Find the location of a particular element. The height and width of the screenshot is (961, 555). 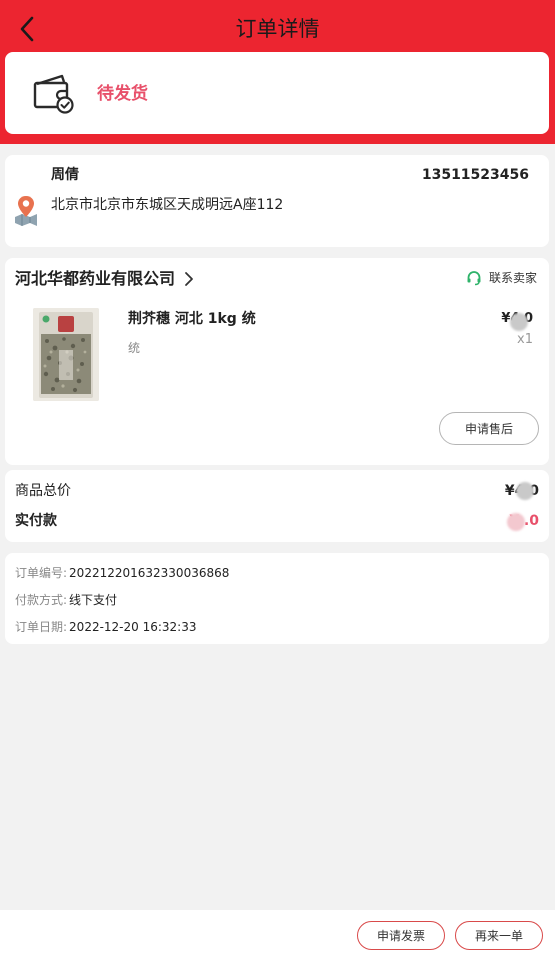

product-name: 荆芥穗 河北 1kg 统 is located at coordinates (192, 319).